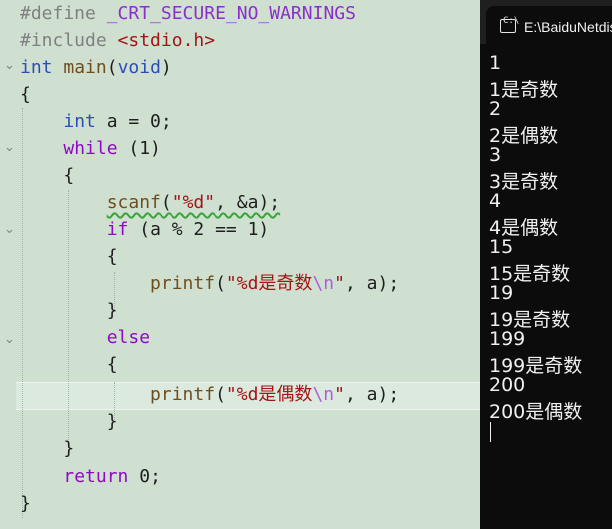 The height and width of the screenshot is (529, 612). I want to click on console-output-line: 4, so click(495, 201).